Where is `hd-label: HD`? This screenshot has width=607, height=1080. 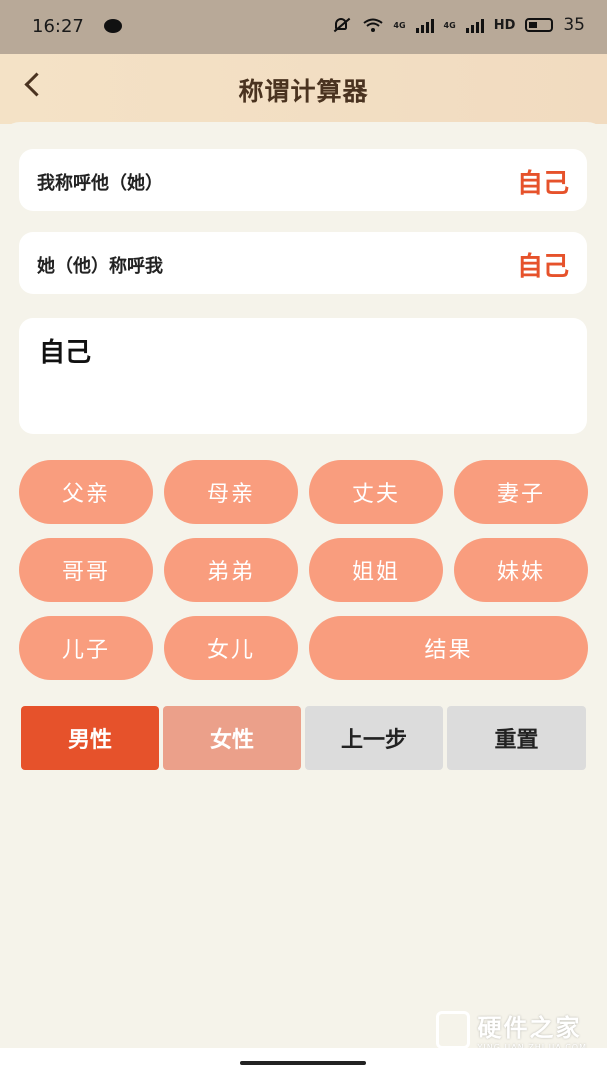 hd-label: HD is located at coordinates (504, 25).